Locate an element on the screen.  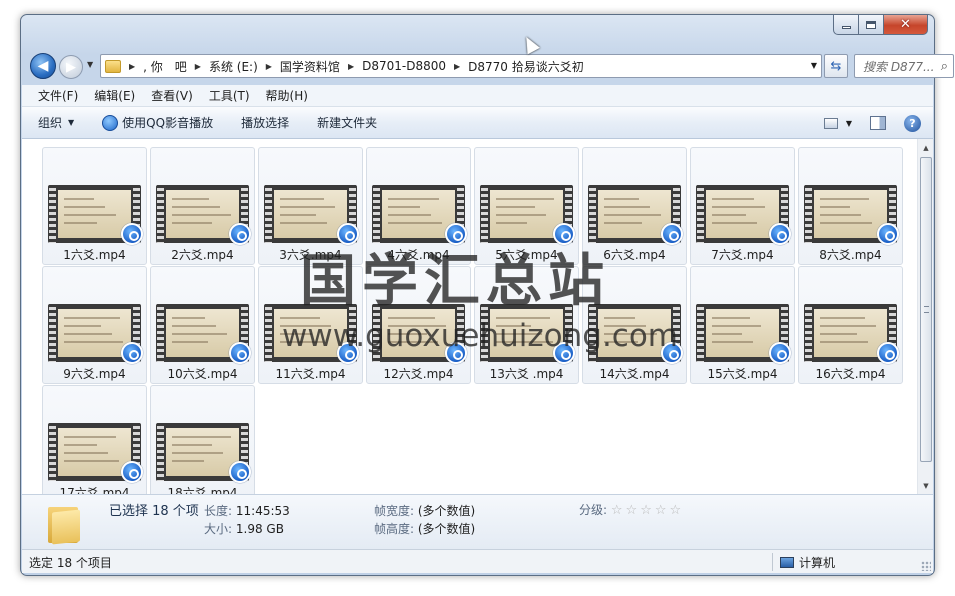
vertical-scrollbar: ▲ ▼ is located at coordinates (925, 316).